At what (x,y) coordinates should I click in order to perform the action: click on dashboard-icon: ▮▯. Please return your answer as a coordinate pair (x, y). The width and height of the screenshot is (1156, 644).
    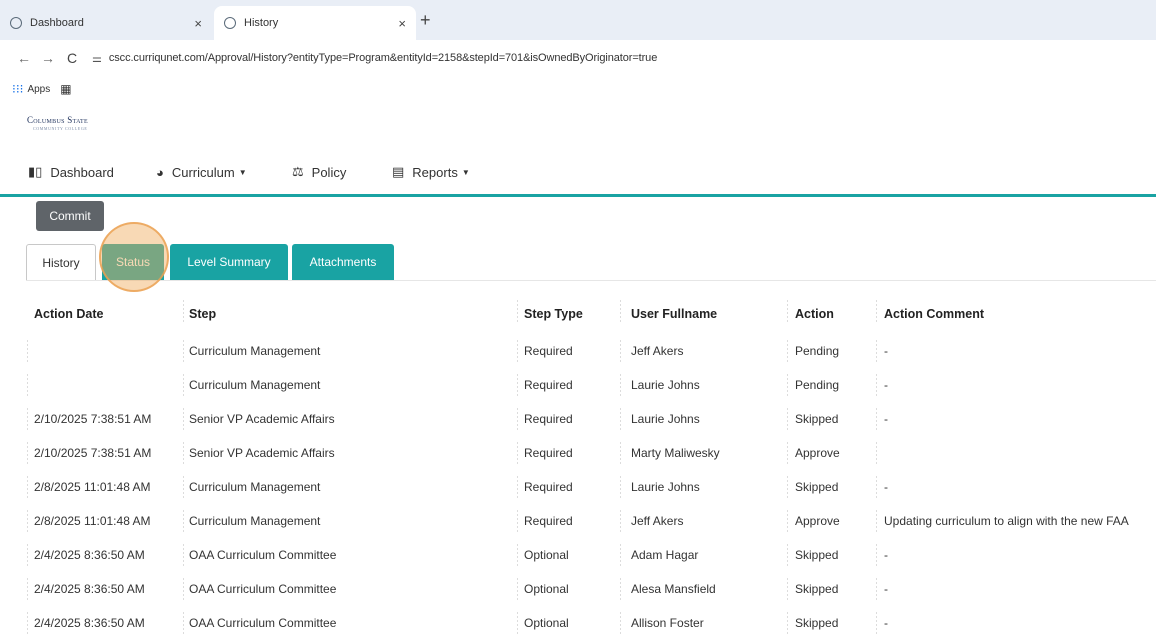
    Looking at the image, I should click on (35, 171).